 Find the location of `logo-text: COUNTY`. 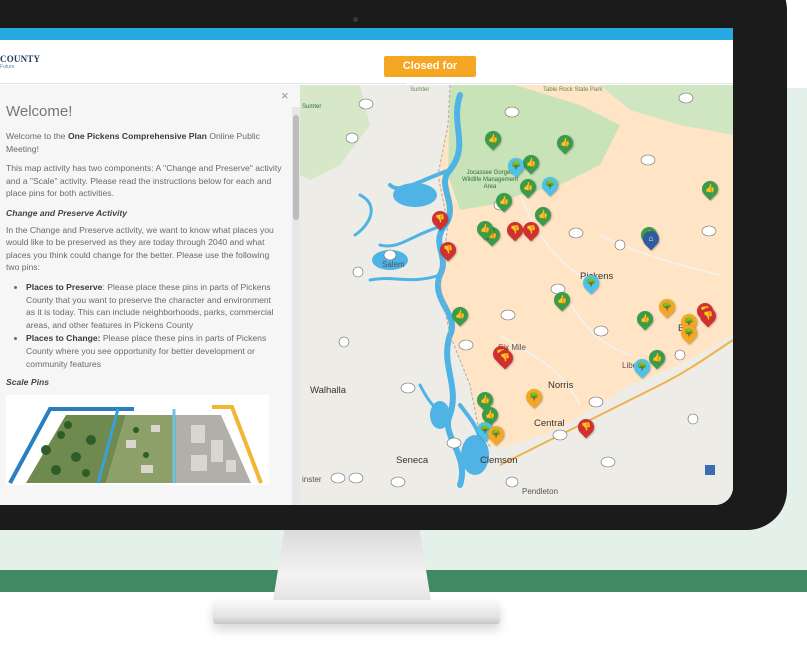

logo-text: COUNTY is located at coordinates (20, 59).